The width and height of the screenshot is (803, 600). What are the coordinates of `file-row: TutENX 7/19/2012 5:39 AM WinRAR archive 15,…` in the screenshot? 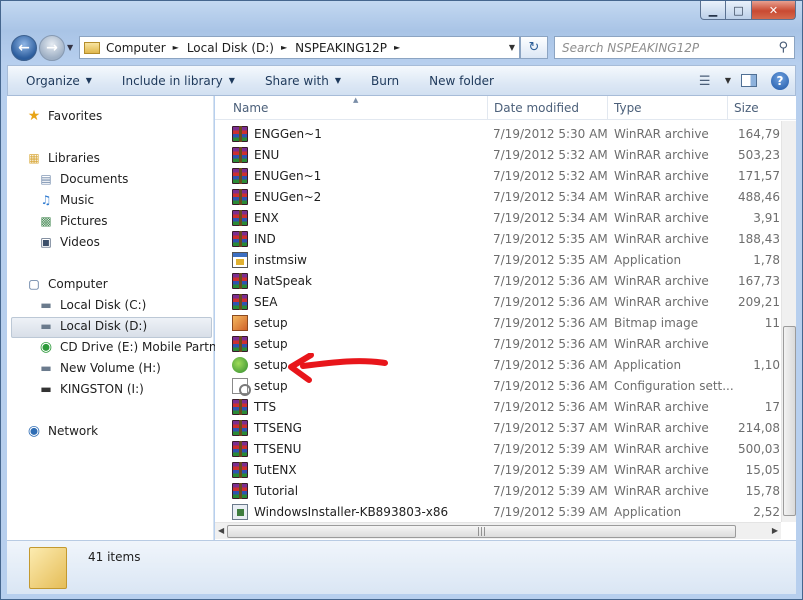 It's located at (505, 469).